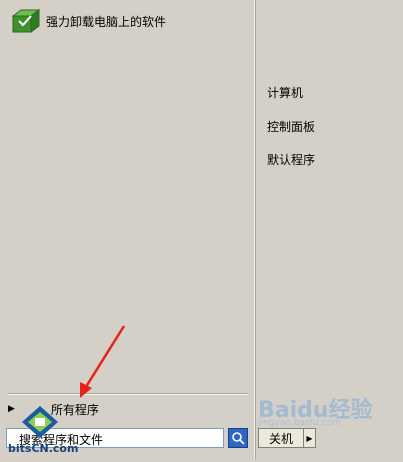 The width and height of the screenshot is (403, 462). I want to click on shutdown-button: 关机, so click(281, 438).